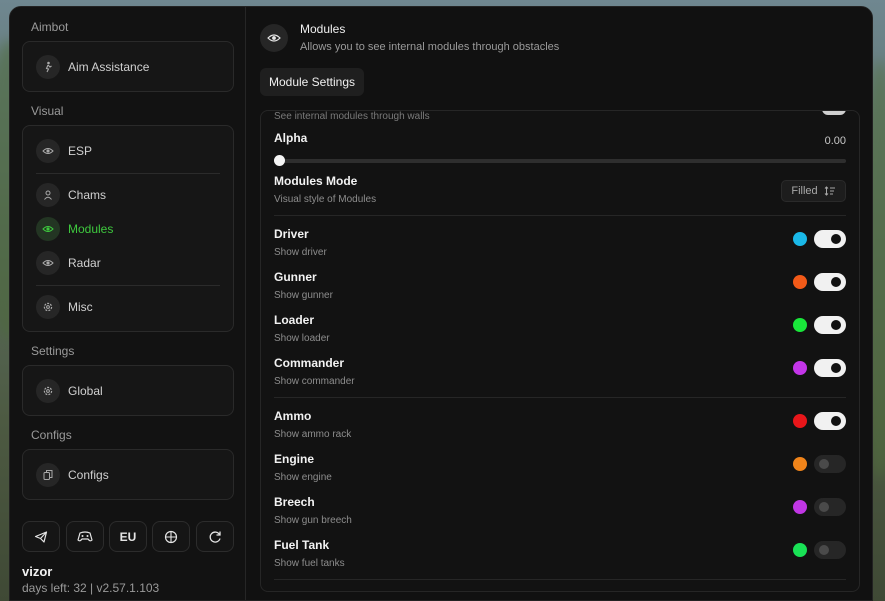 The width and height of the screenshot is (885, 601). I want to click on discord-button, so click(85, 536).